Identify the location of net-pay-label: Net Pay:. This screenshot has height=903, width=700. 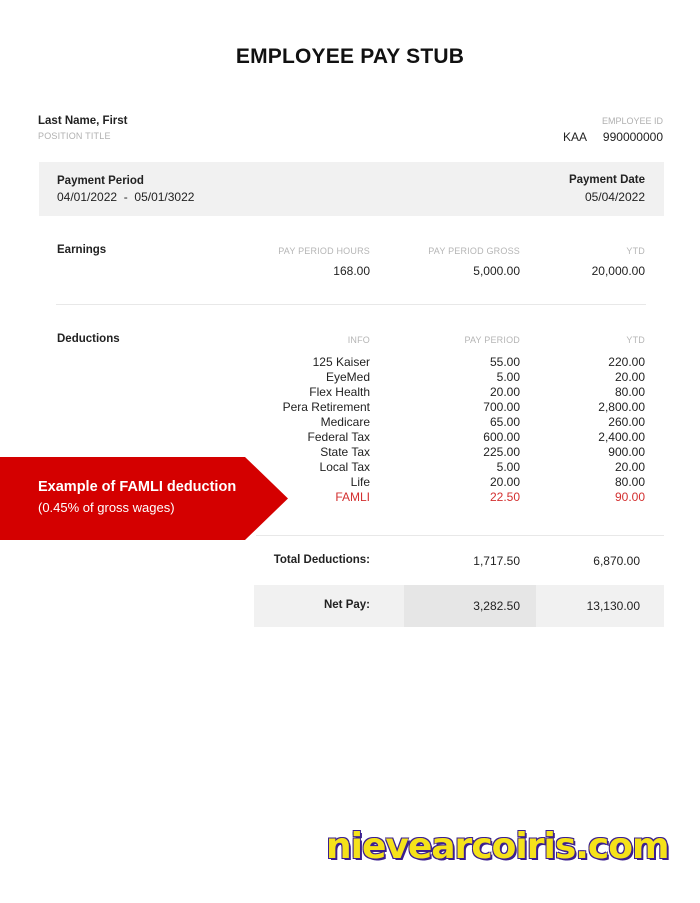
(346, 605).